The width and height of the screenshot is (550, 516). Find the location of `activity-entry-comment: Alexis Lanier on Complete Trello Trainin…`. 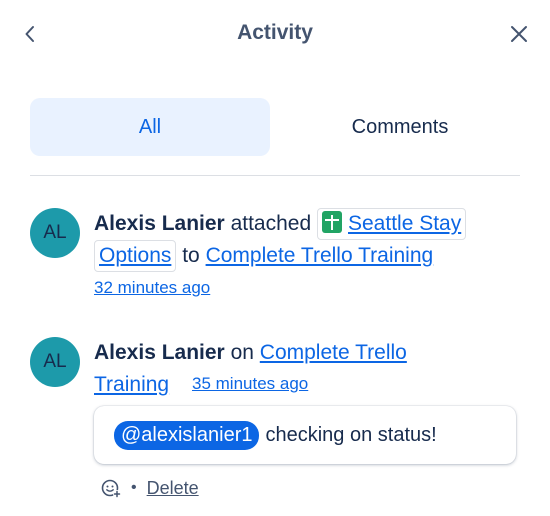

activity-entry-comment: Alexis Lanier on Complete Trello Trainin… is located at coordinates (309, 369).